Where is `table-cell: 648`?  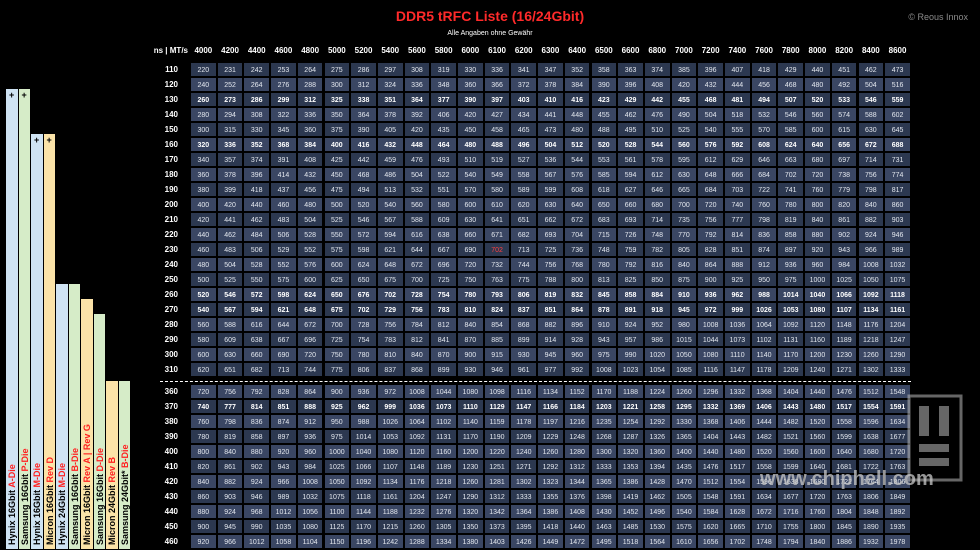 table-cell: 648 is located at coordinates (390, 264).